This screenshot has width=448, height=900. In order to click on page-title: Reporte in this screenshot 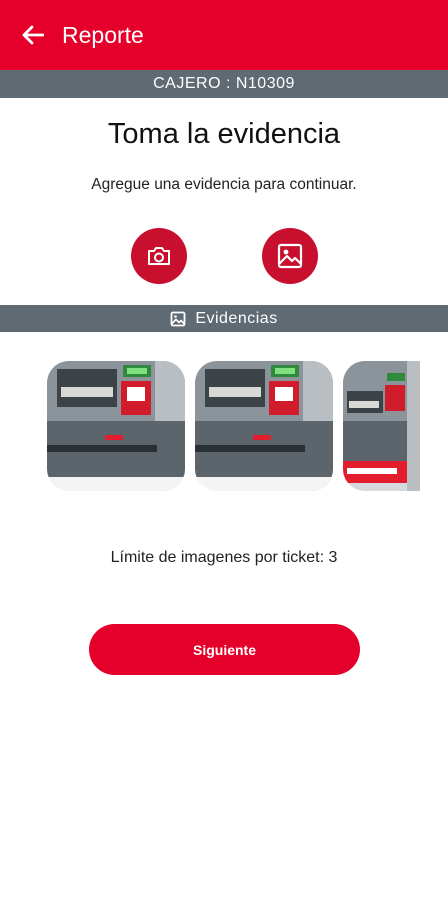, I will do `click(103, 34)`.